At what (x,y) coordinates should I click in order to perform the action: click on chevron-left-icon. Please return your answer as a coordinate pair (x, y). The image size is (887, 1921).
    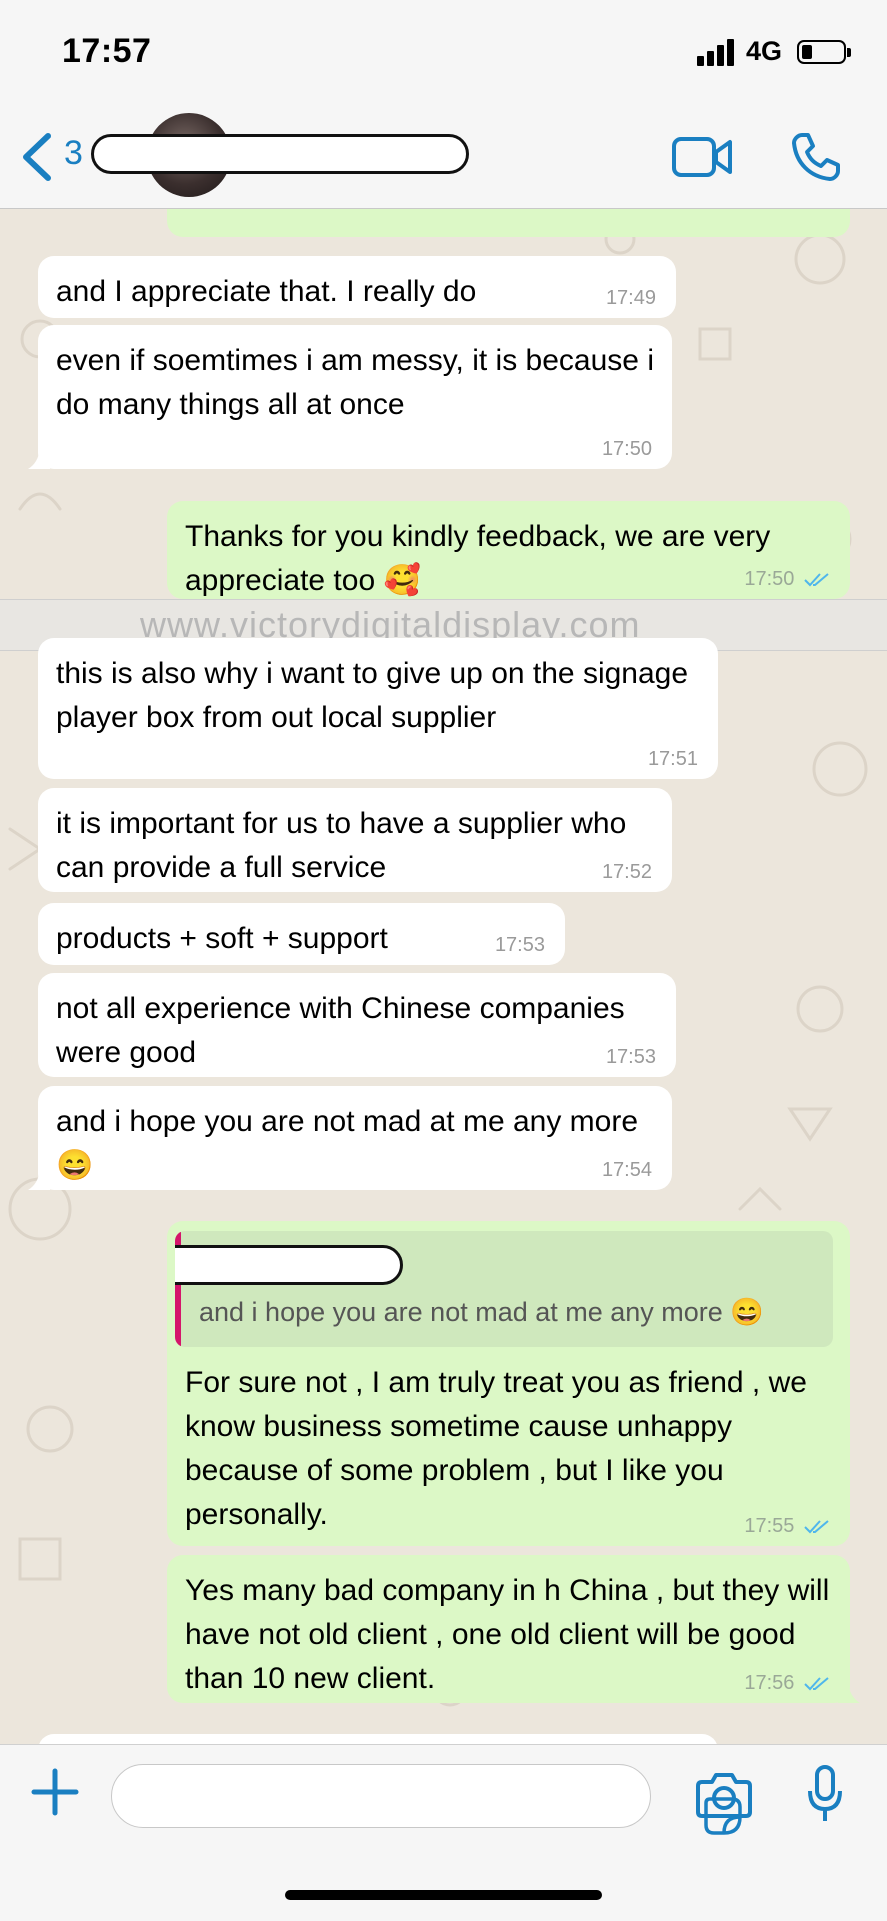
    Looking at the image, I should click on (38, 157).